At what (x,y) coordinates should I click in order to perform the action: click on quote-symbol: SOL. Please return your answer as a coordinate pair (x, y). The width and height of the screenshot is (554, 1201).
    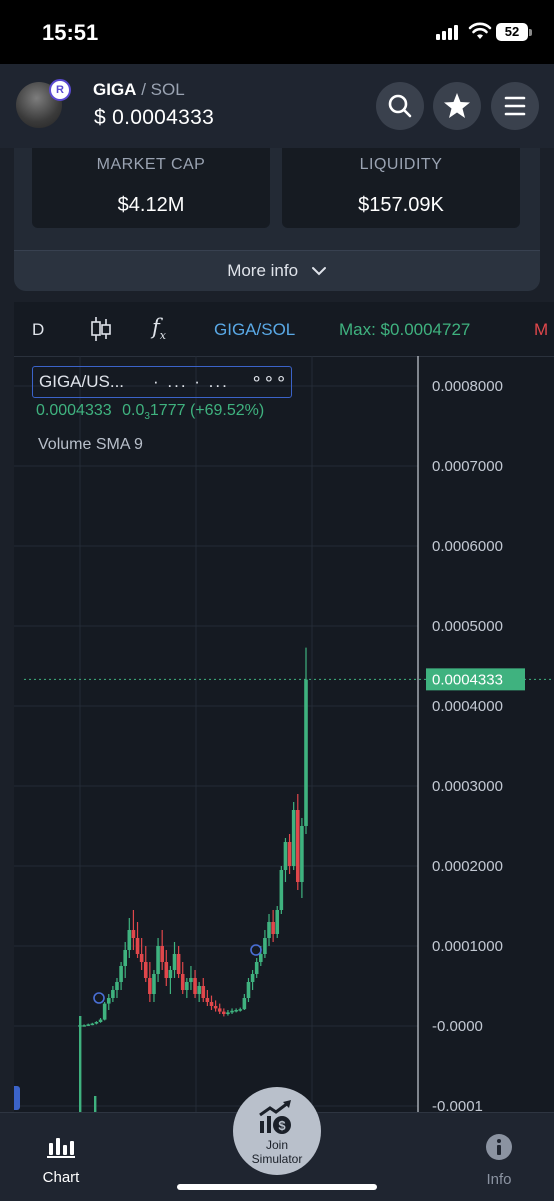
    Looking at the image, I should click on (167, 89).